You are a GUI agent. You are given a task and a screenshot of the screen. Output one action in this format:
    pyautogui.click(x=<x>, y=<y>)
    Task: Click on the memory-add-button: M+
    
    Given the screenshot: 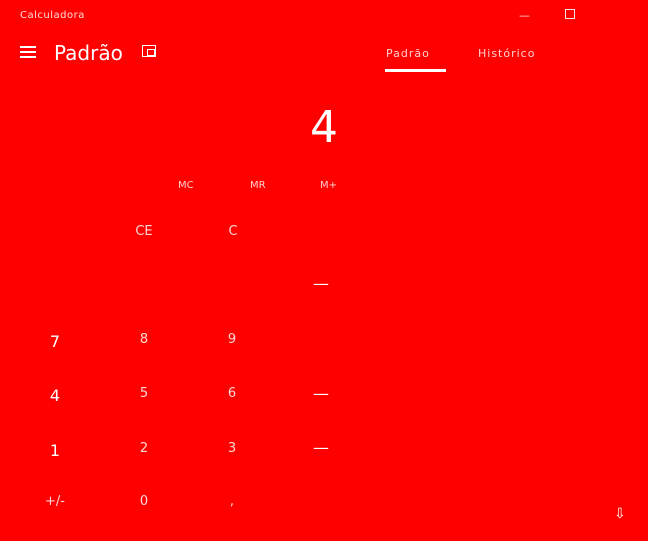 What is the action you would take?
    pyautogui.click(x=328, y=185)
    